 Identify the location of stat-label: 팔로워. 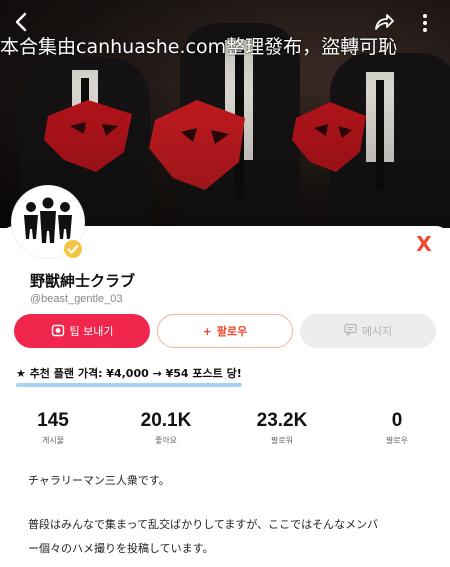
(282, 440).